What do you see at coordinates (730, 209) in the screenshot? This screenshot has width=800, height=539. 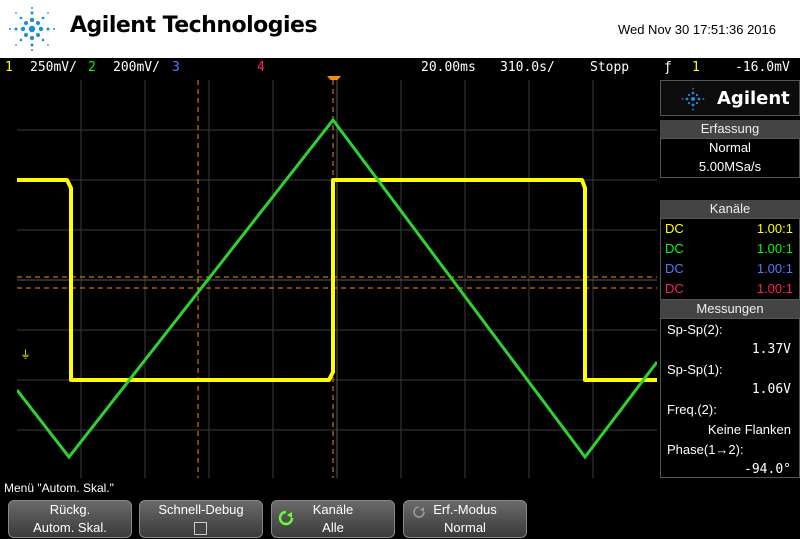 I see `channels-header: Kanäle` at bounding box center [730, 209].